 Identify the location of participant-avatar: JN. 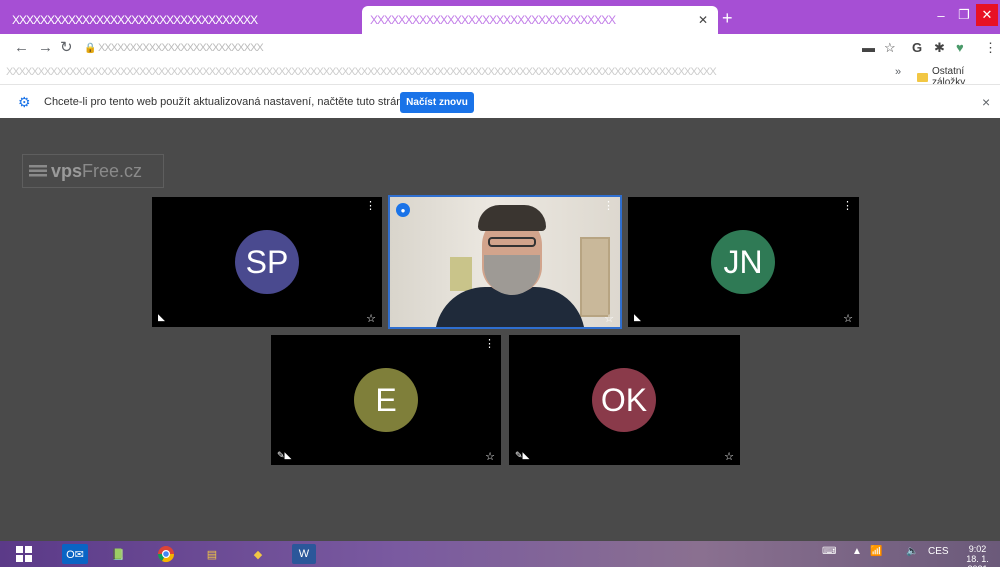
(743, 262).